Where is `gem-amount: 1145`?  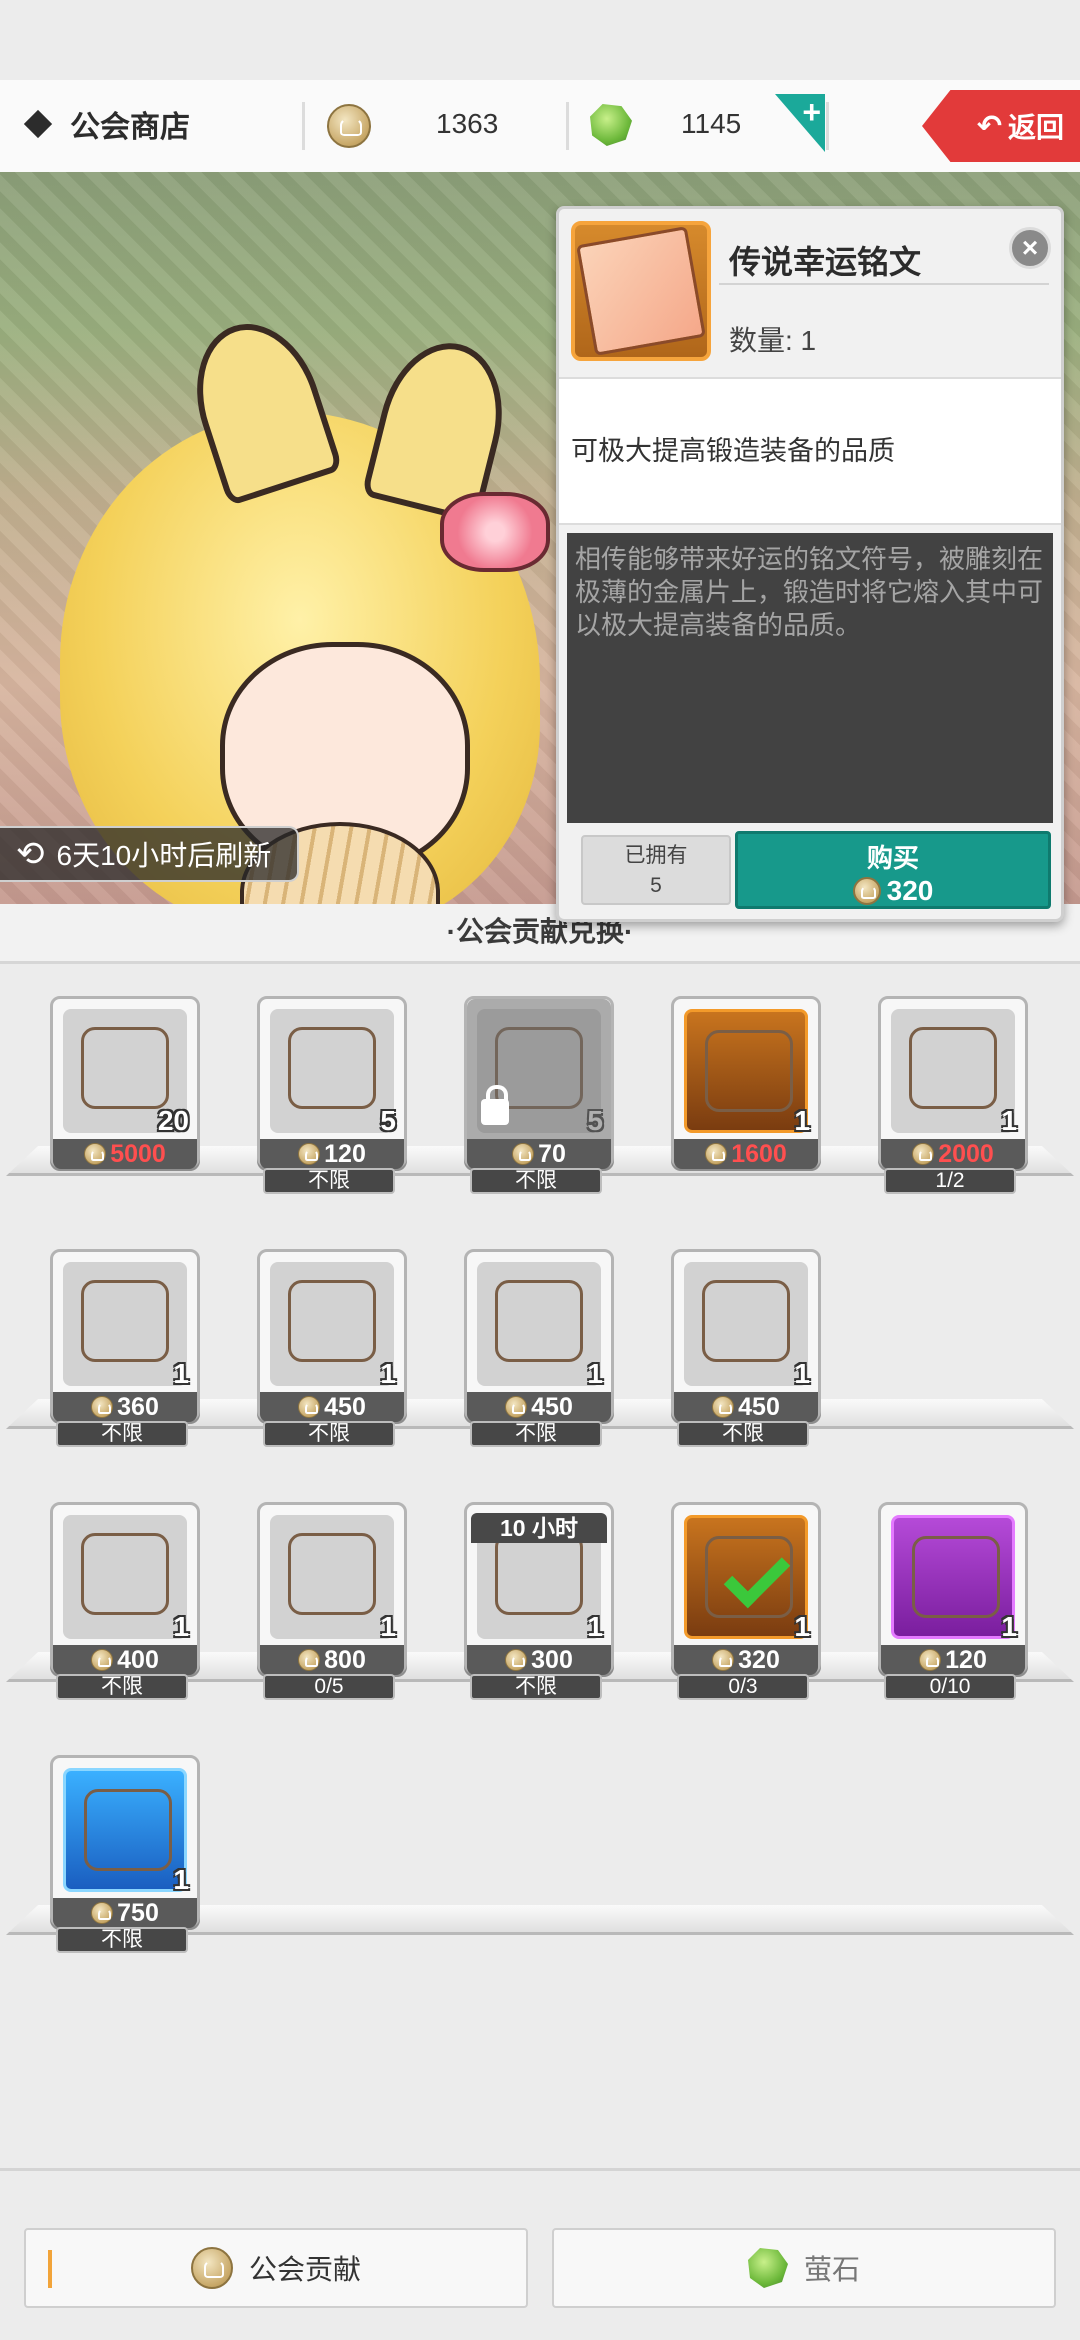
gem-amount: 1145 is located at coordinates (711, 123).